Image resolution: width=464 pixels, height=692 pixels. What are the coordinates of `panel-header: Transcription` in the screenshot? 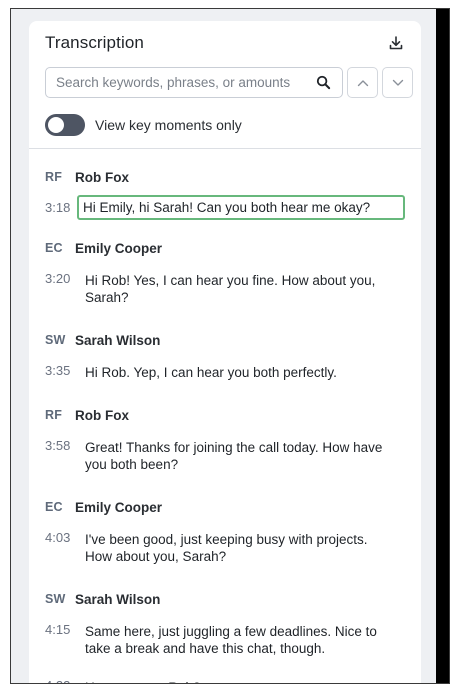 It's located at (225, 43).